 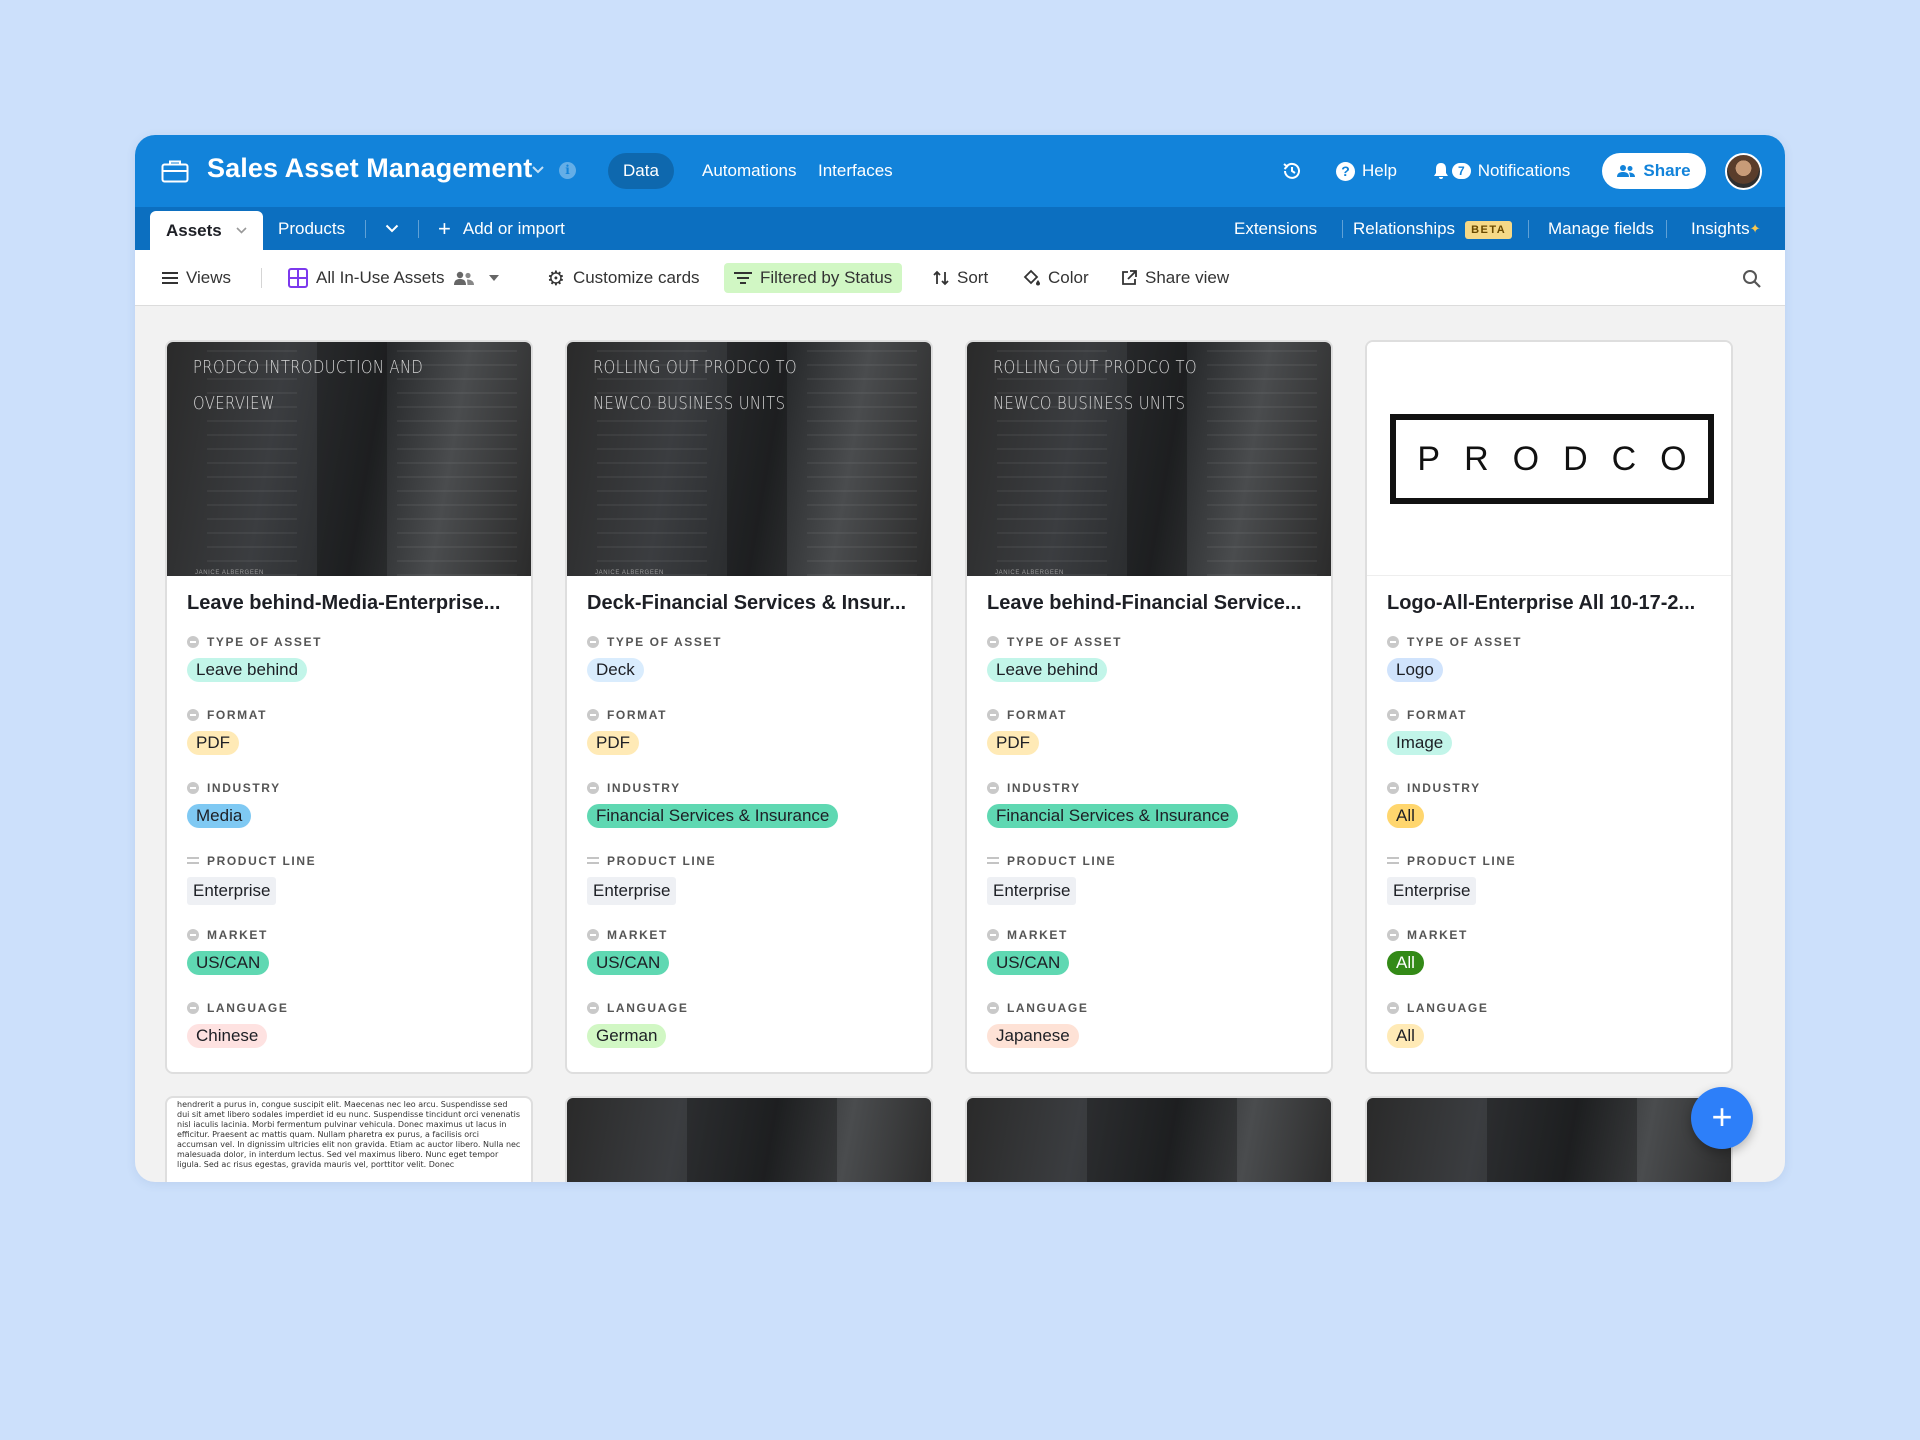 I want to click on history-button, so click(x=1292, y=171).